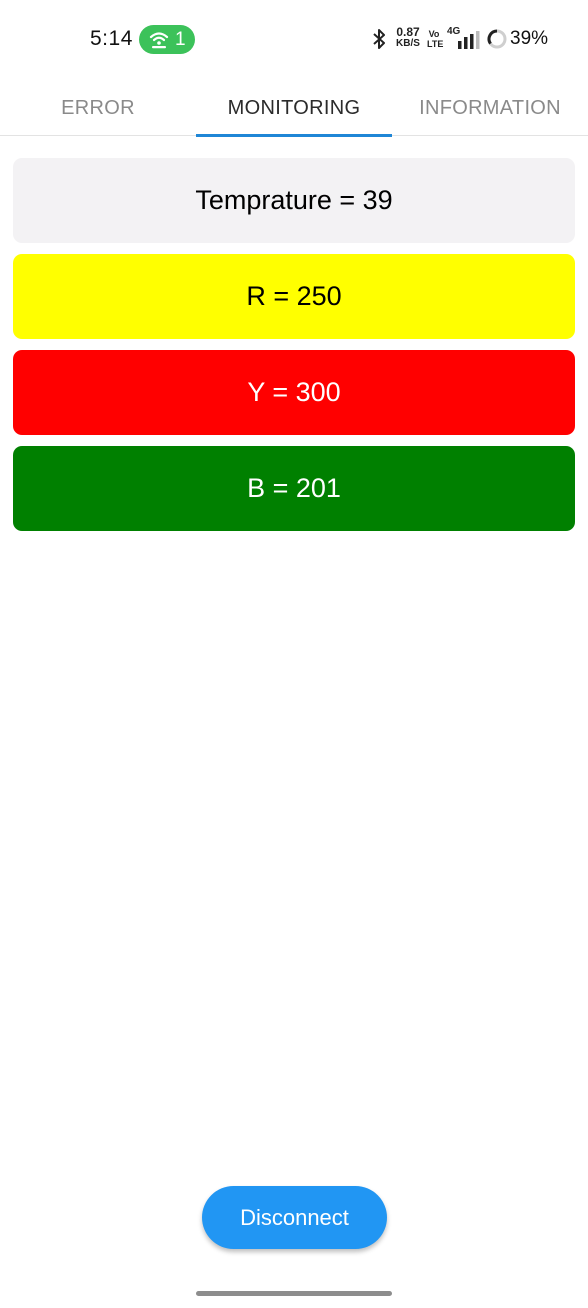 The width and height of the screenshot is (588, 1308). What do you see at coordinates (469, 40) in the screenshot?
I see `signal-icon` at bounding box center [469, 40].